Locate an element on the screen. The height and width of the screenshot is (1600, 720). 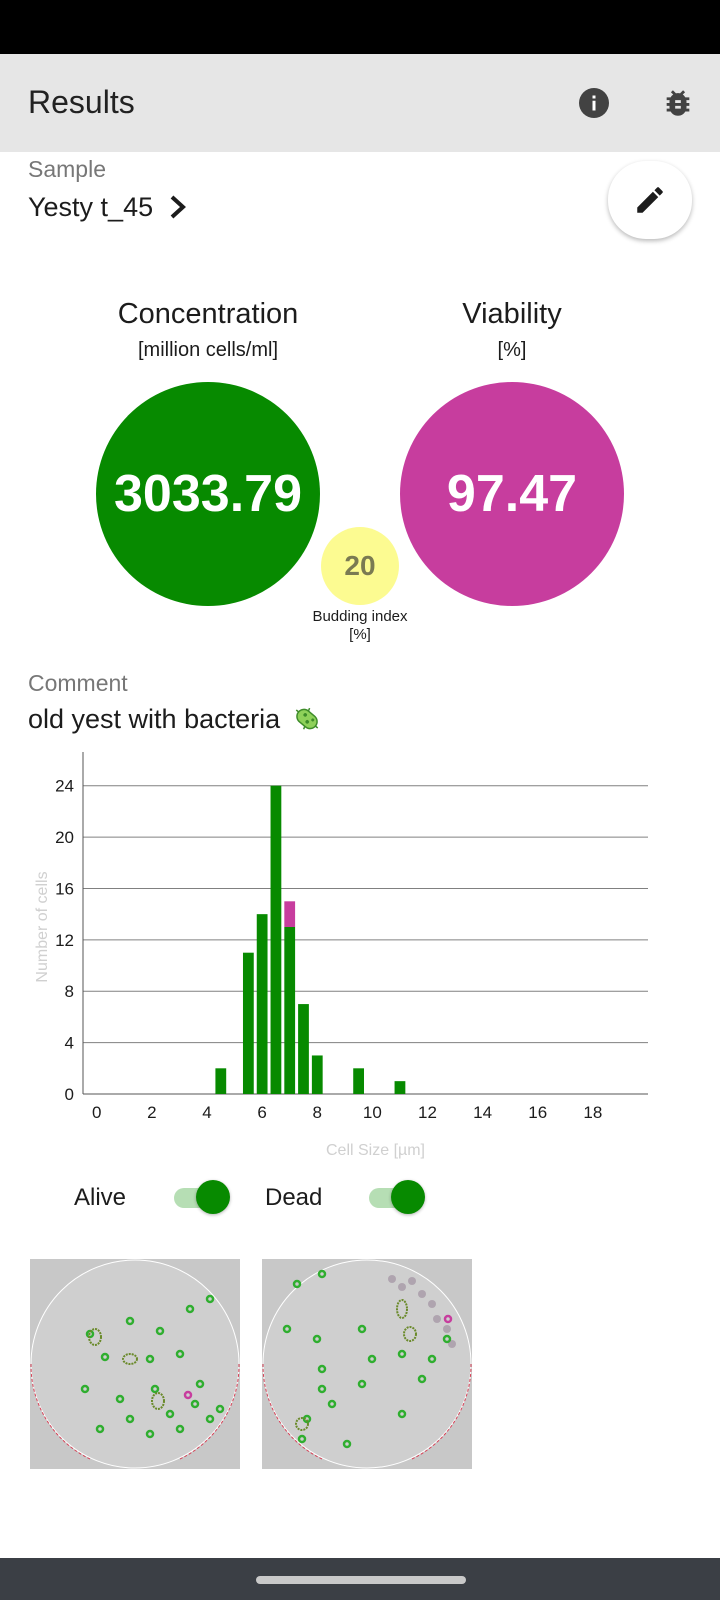
x-tick-label: 16 is located at coordinates (537, 1112).